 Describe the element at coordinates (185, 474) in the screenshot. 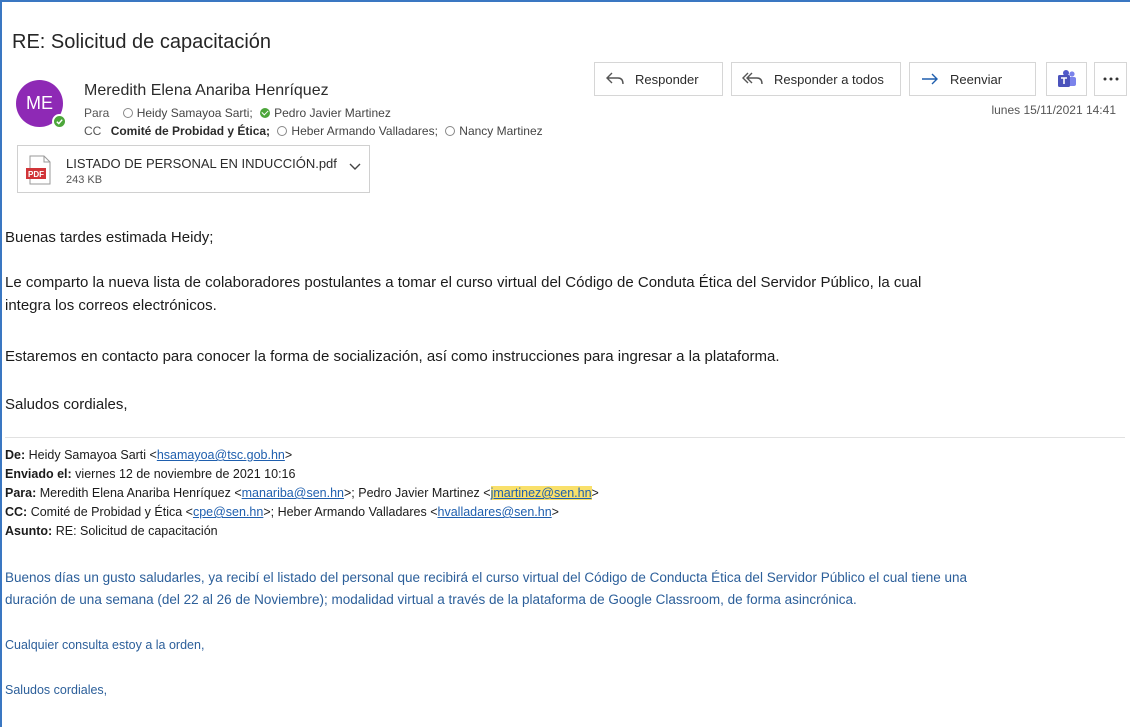

I see `quoted-sent-value: viernes 12 de noviembre de 2021 10:16` at that location.